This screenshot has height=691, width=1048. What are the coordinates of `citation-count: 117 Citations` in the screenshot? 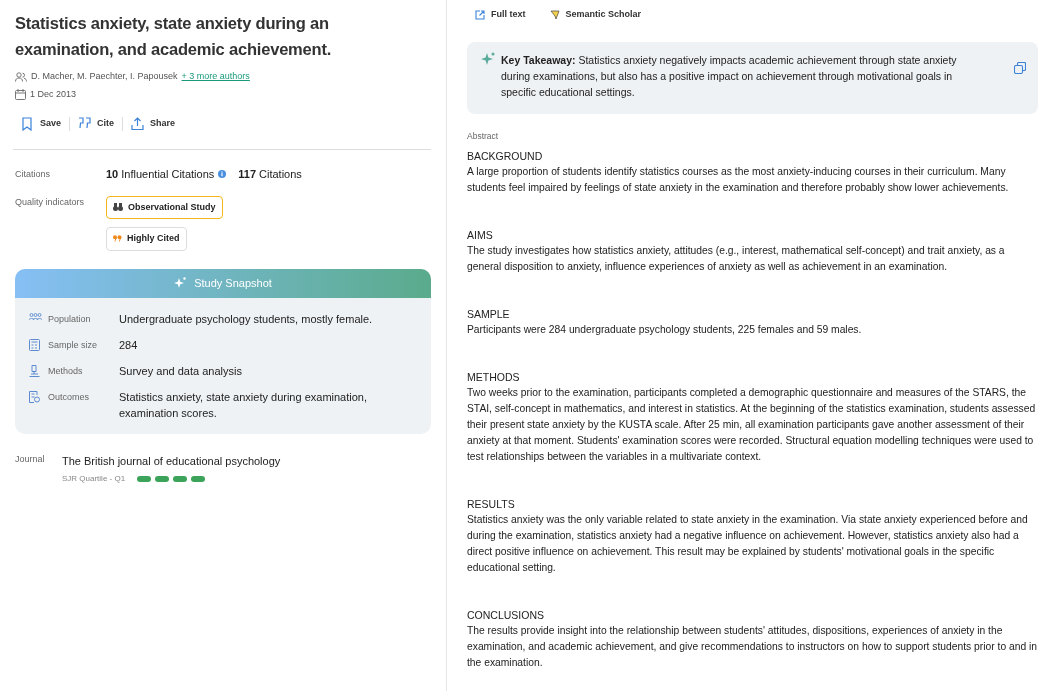 It's located at (270, 174).